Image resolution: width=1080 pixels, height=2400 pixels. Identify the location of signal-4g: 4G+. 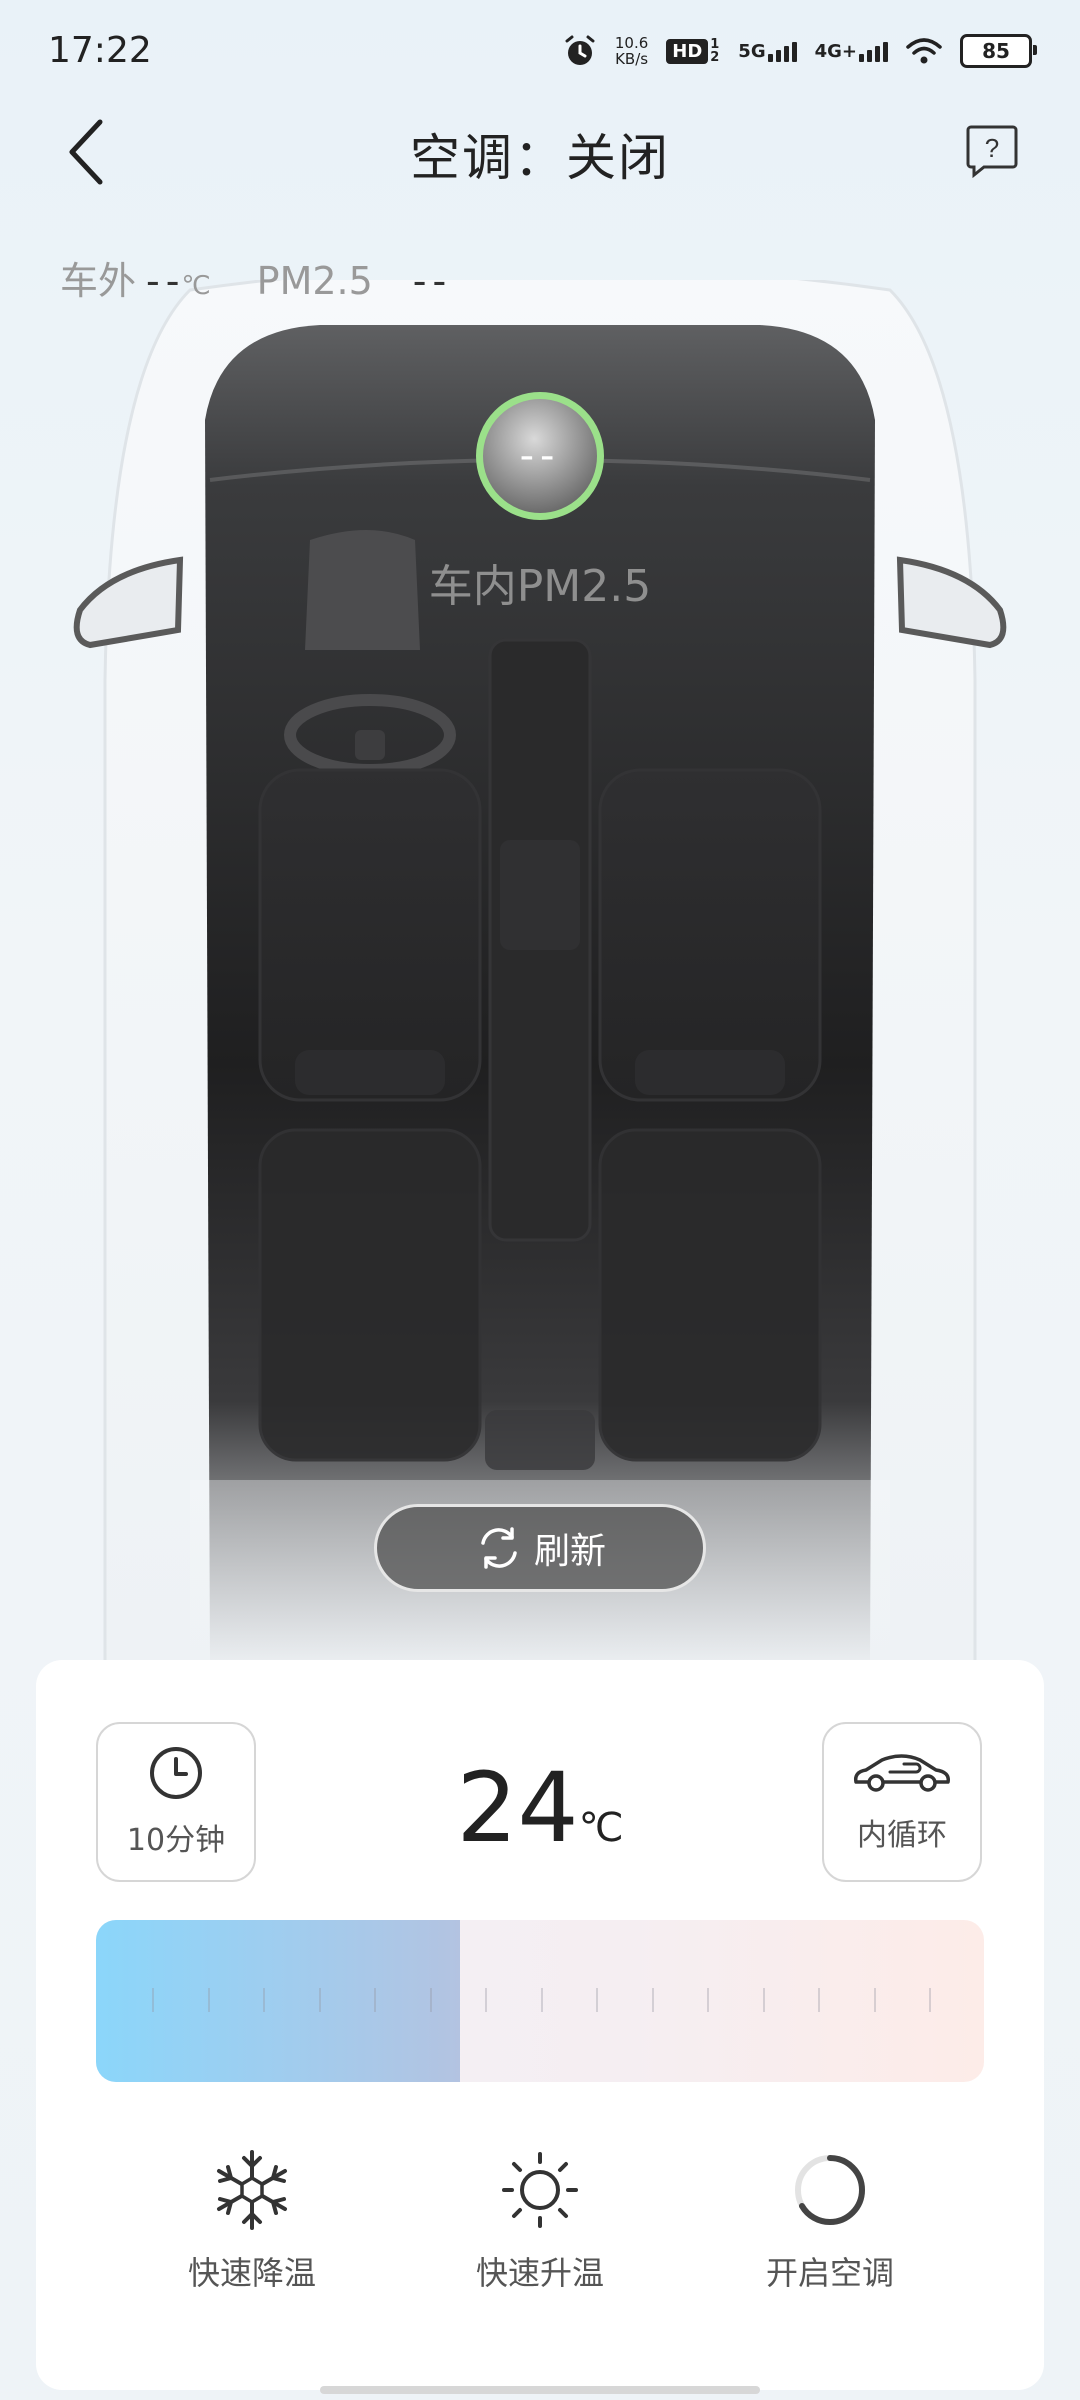
(851, 51).